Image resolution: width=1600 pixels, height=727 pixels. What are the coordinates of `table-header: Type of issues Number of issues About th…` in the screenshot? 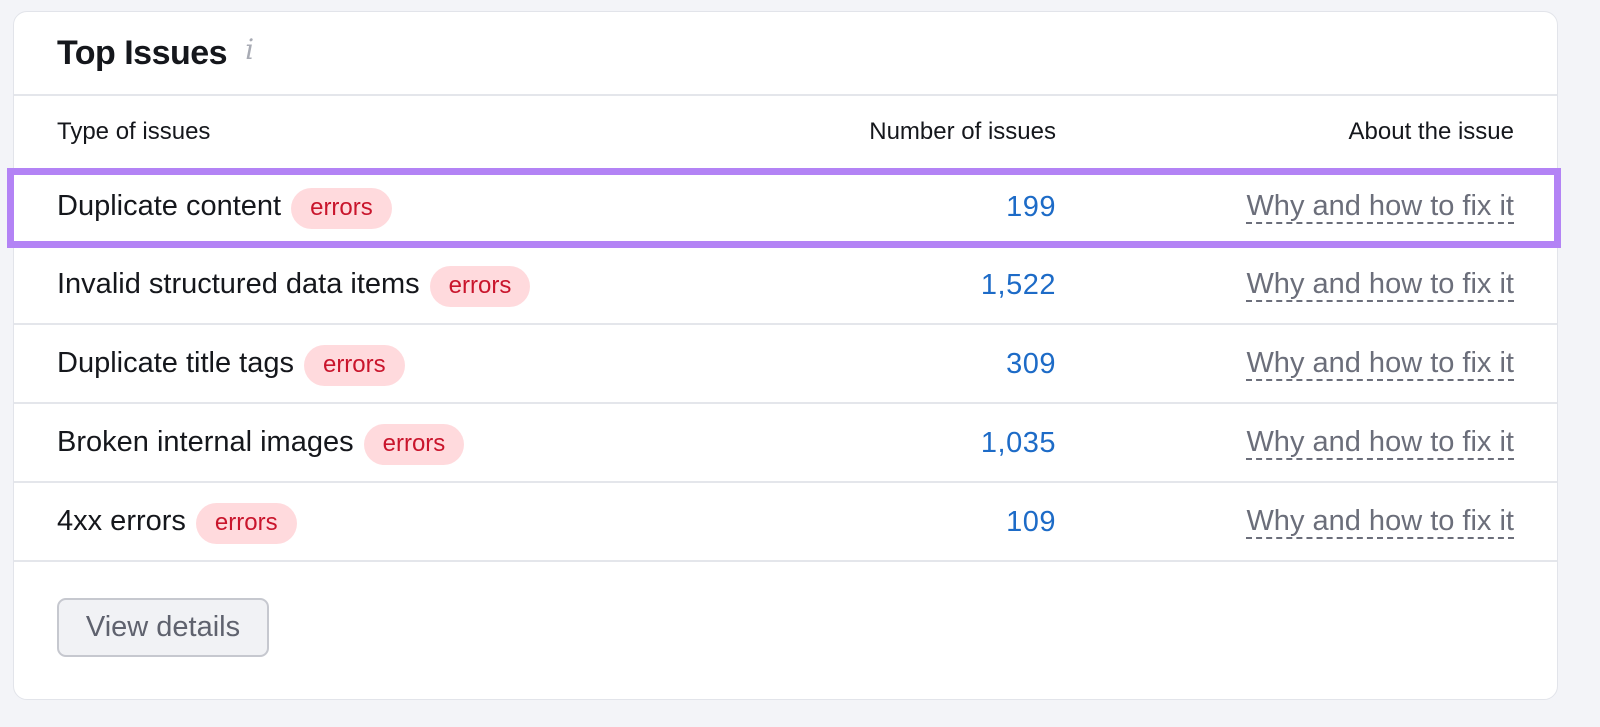 It's located at (785, 132).